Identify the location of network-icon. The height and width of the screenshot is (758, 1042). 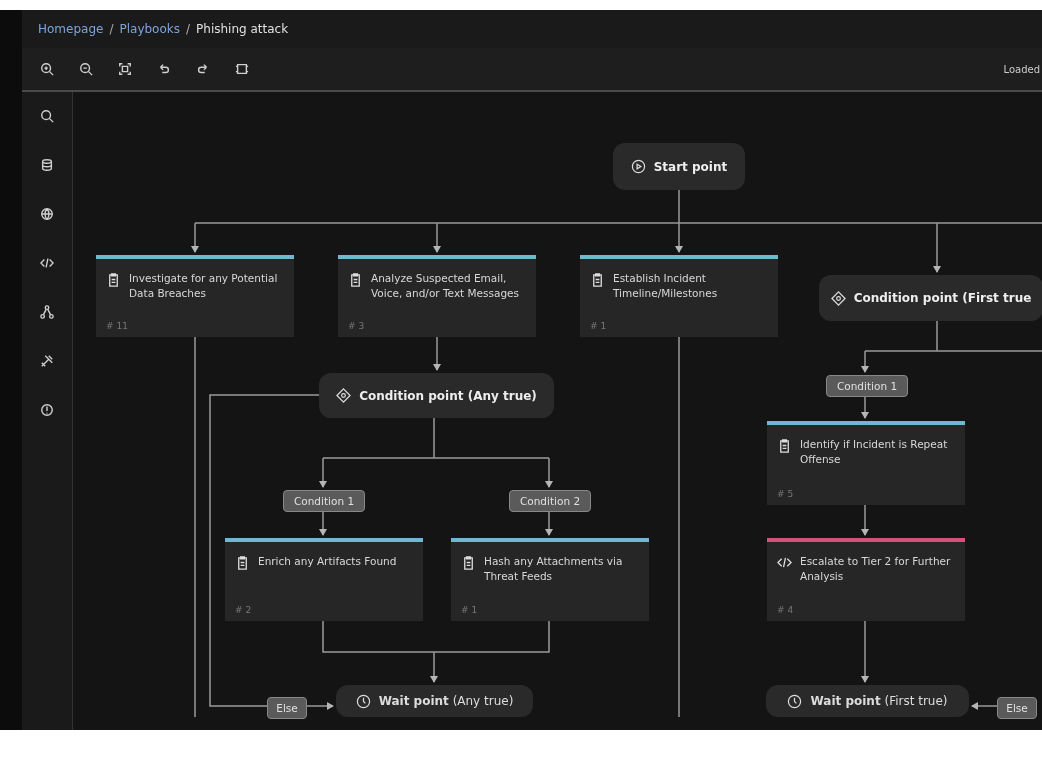
(47, 312).